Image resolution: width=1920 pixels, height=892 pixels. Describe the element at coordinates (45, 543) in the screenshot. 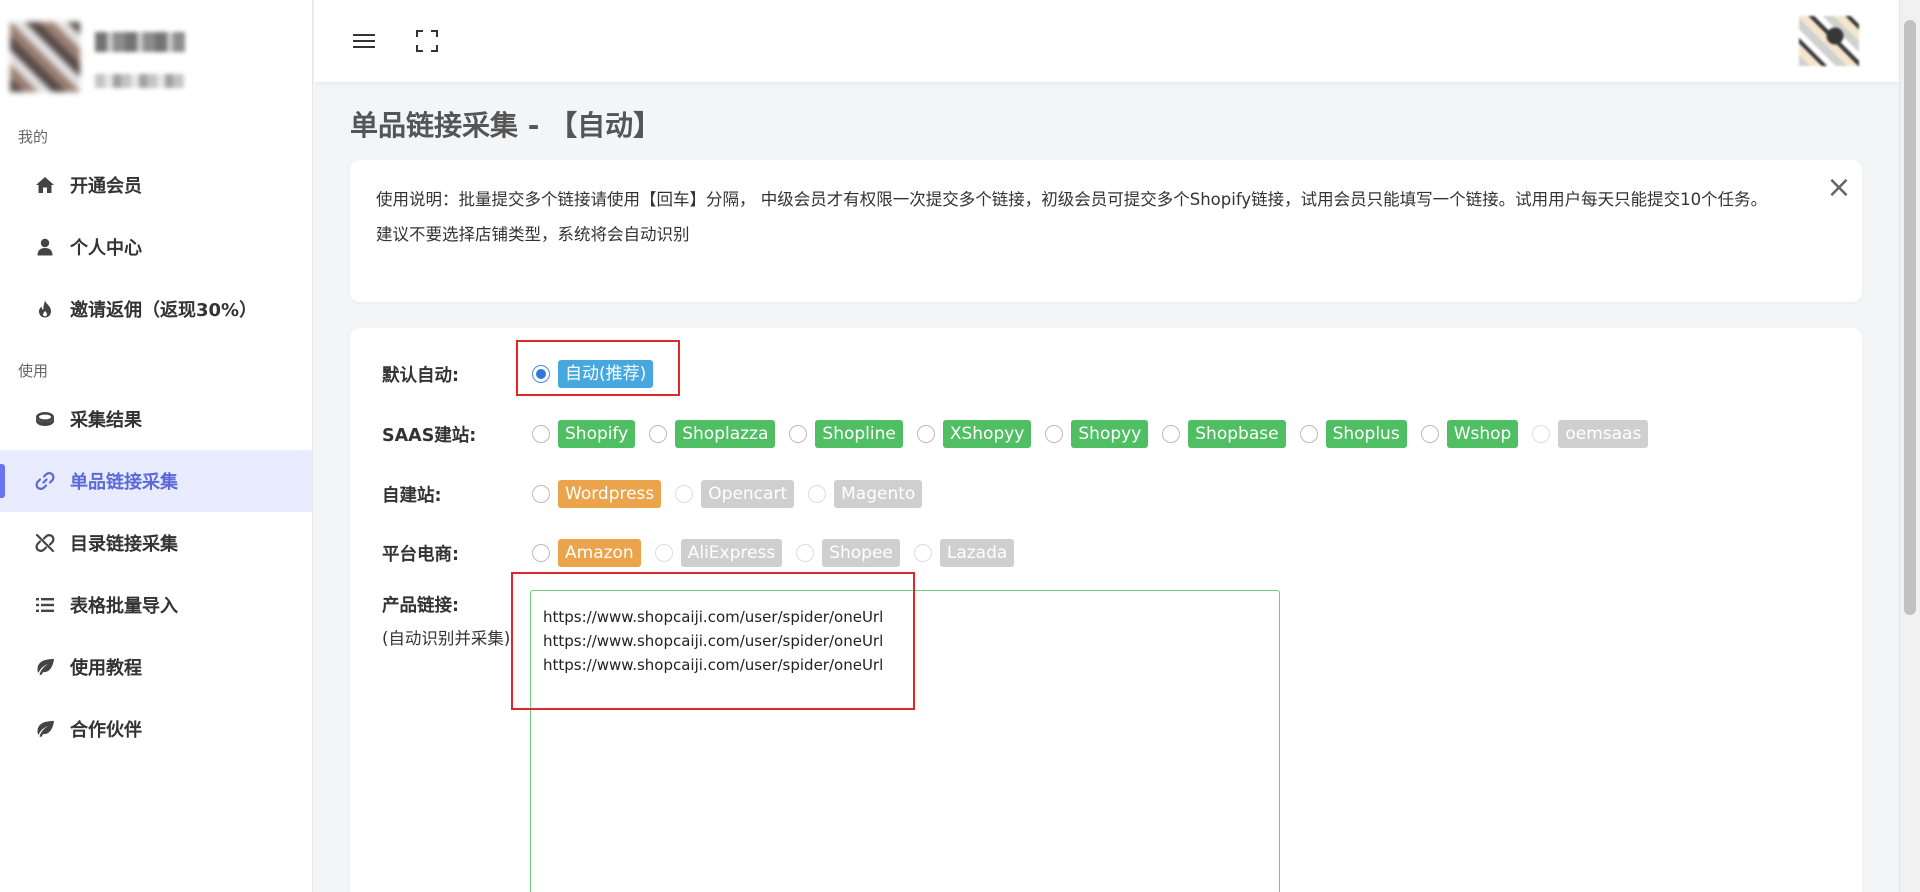

I see `unlink-icon` at that location.